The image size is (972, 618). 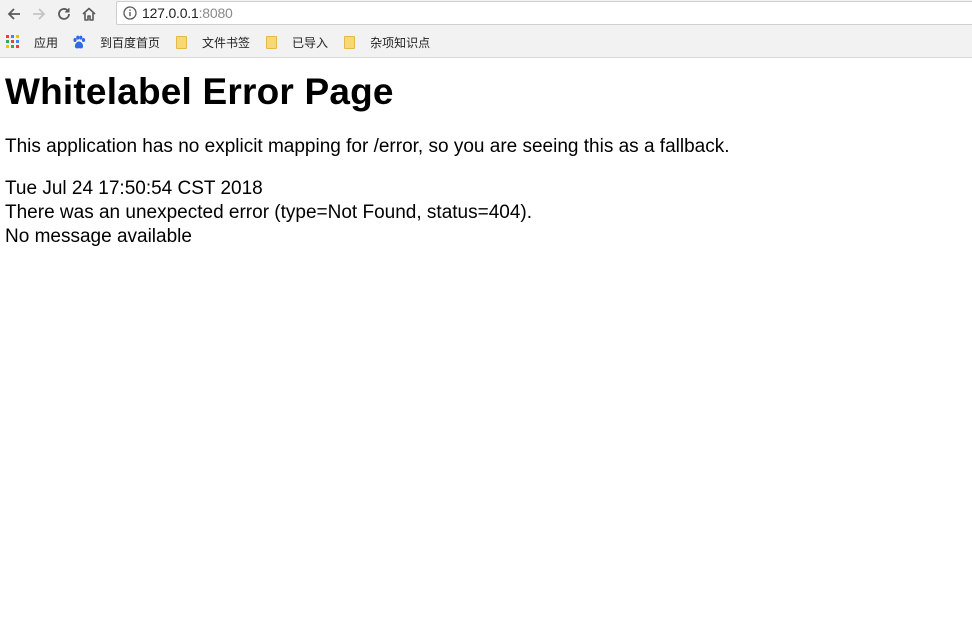 I want to click on browser-toolbar: 127.0.0.1:8080, so click(x=486, y=13).